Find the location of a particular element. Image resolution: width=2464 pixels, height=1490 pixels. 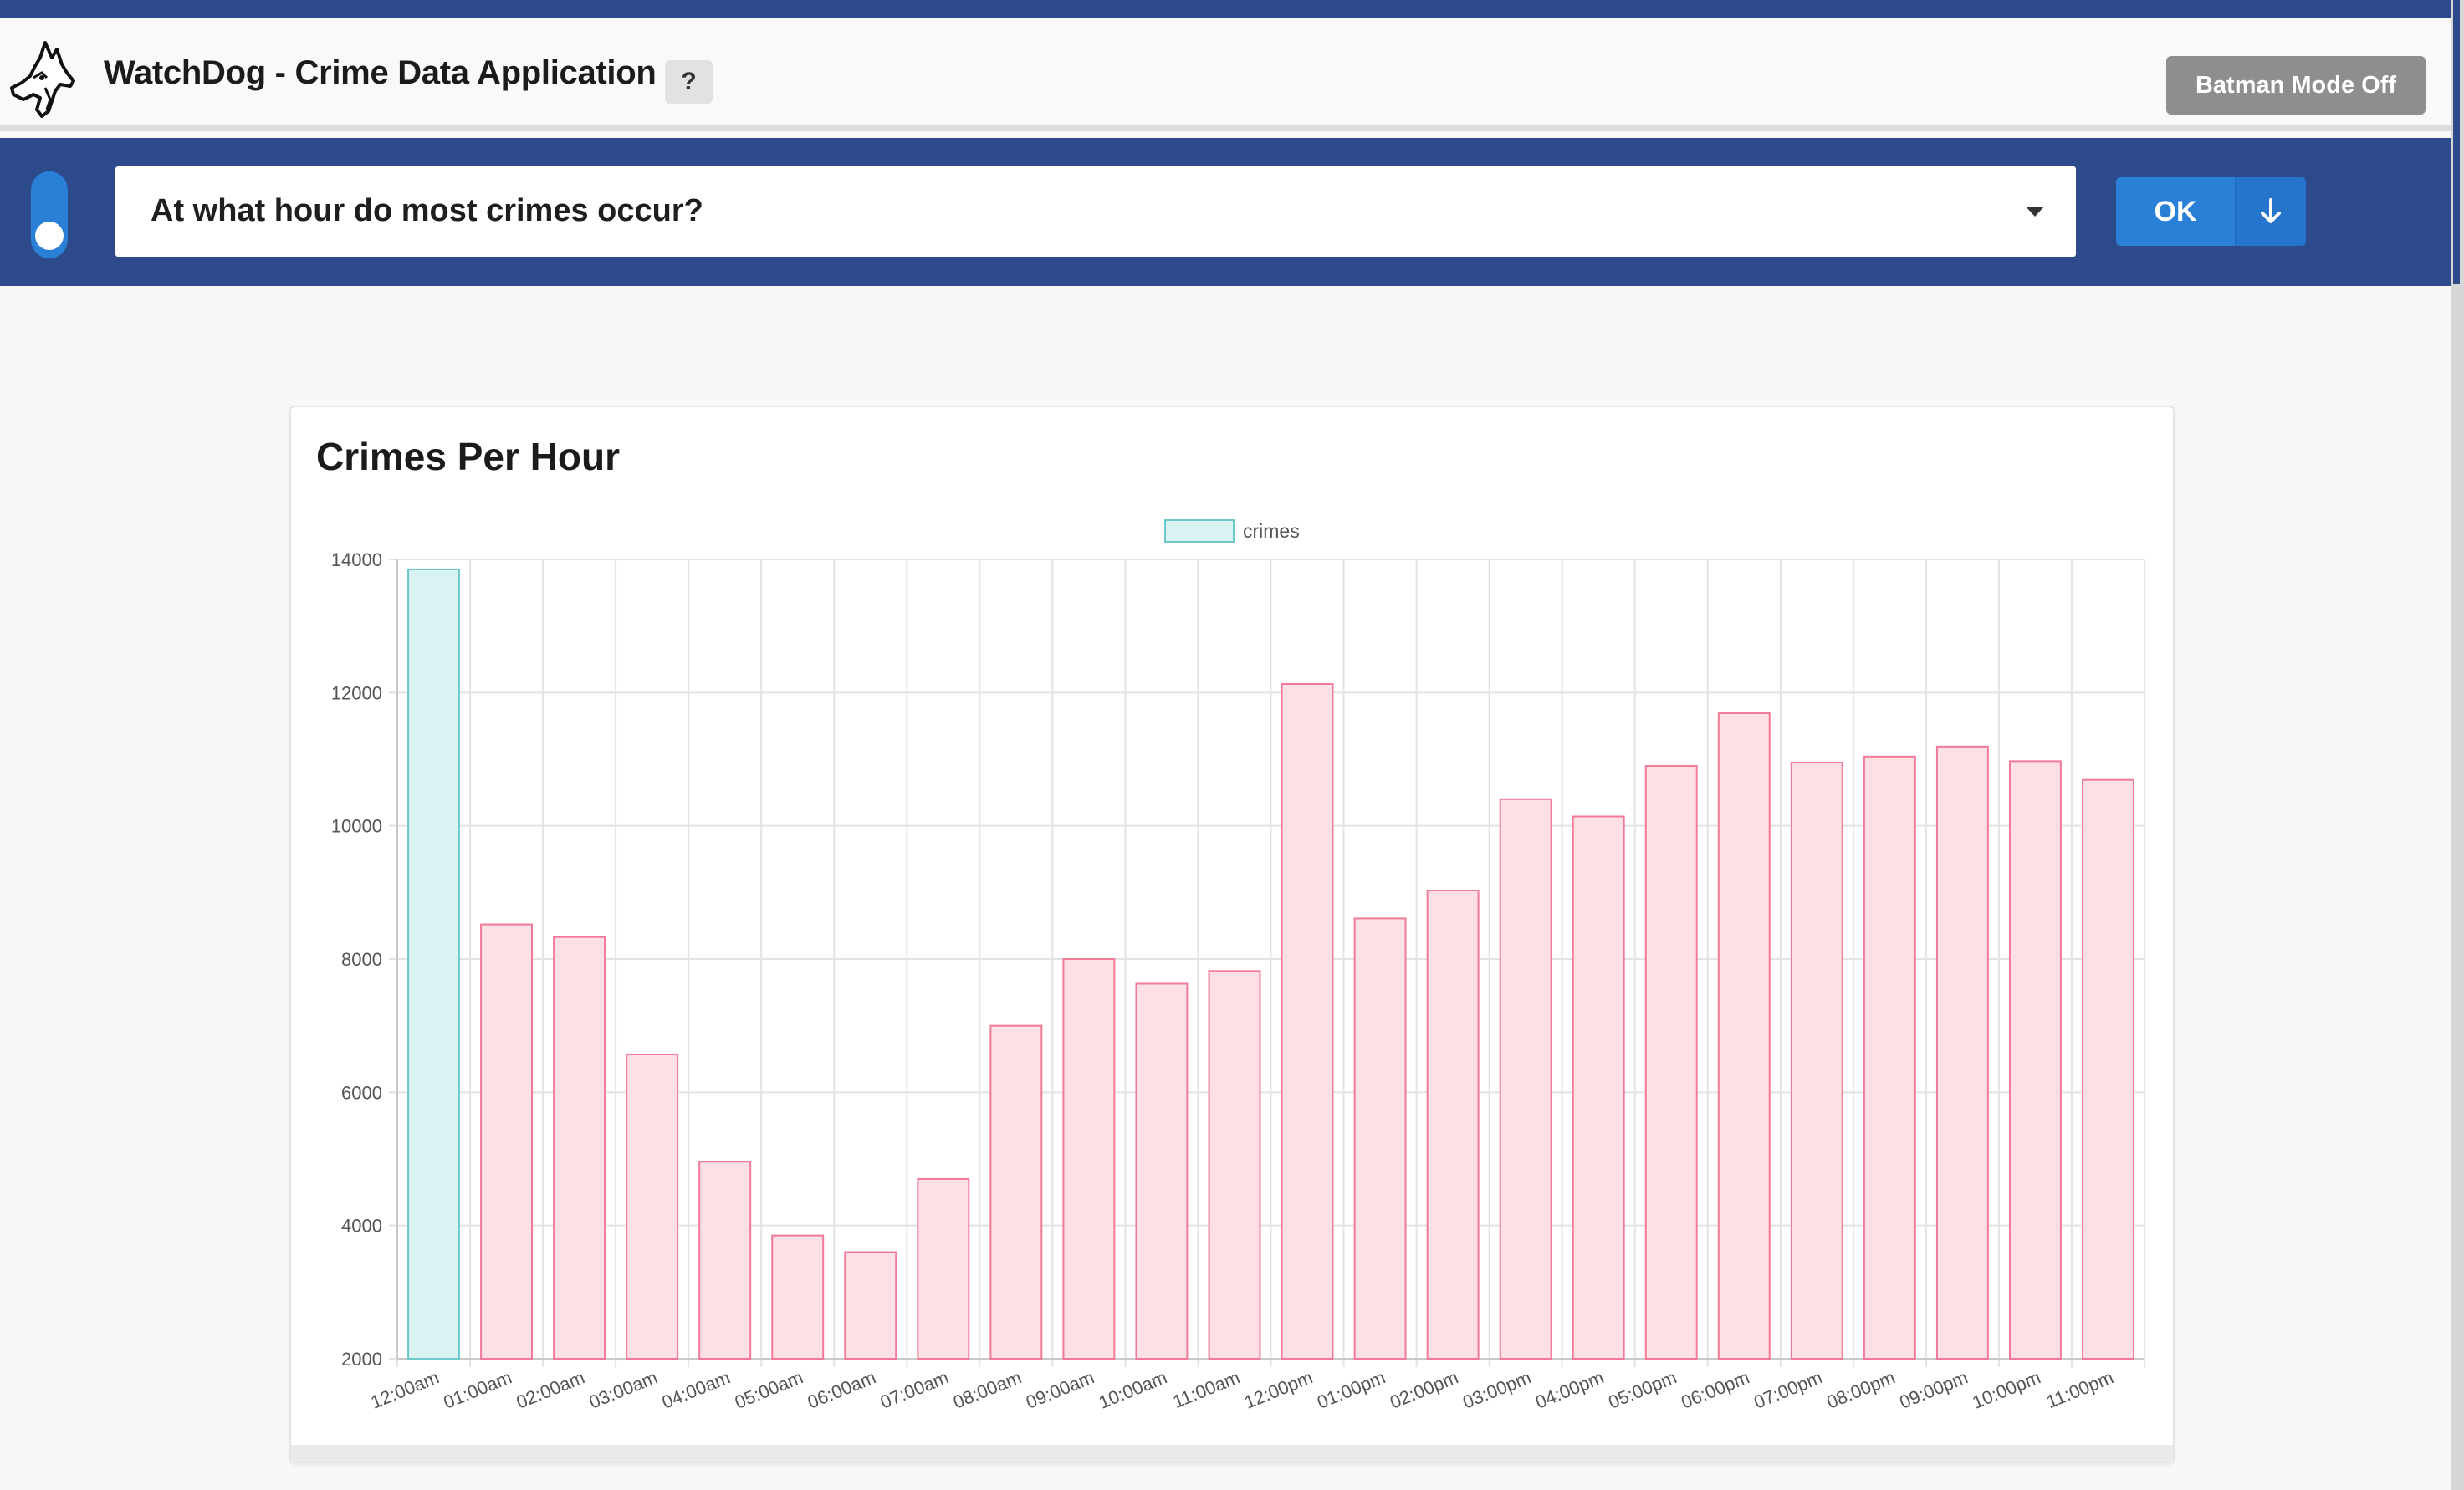

download-button is located at coordinates (2271, 211).